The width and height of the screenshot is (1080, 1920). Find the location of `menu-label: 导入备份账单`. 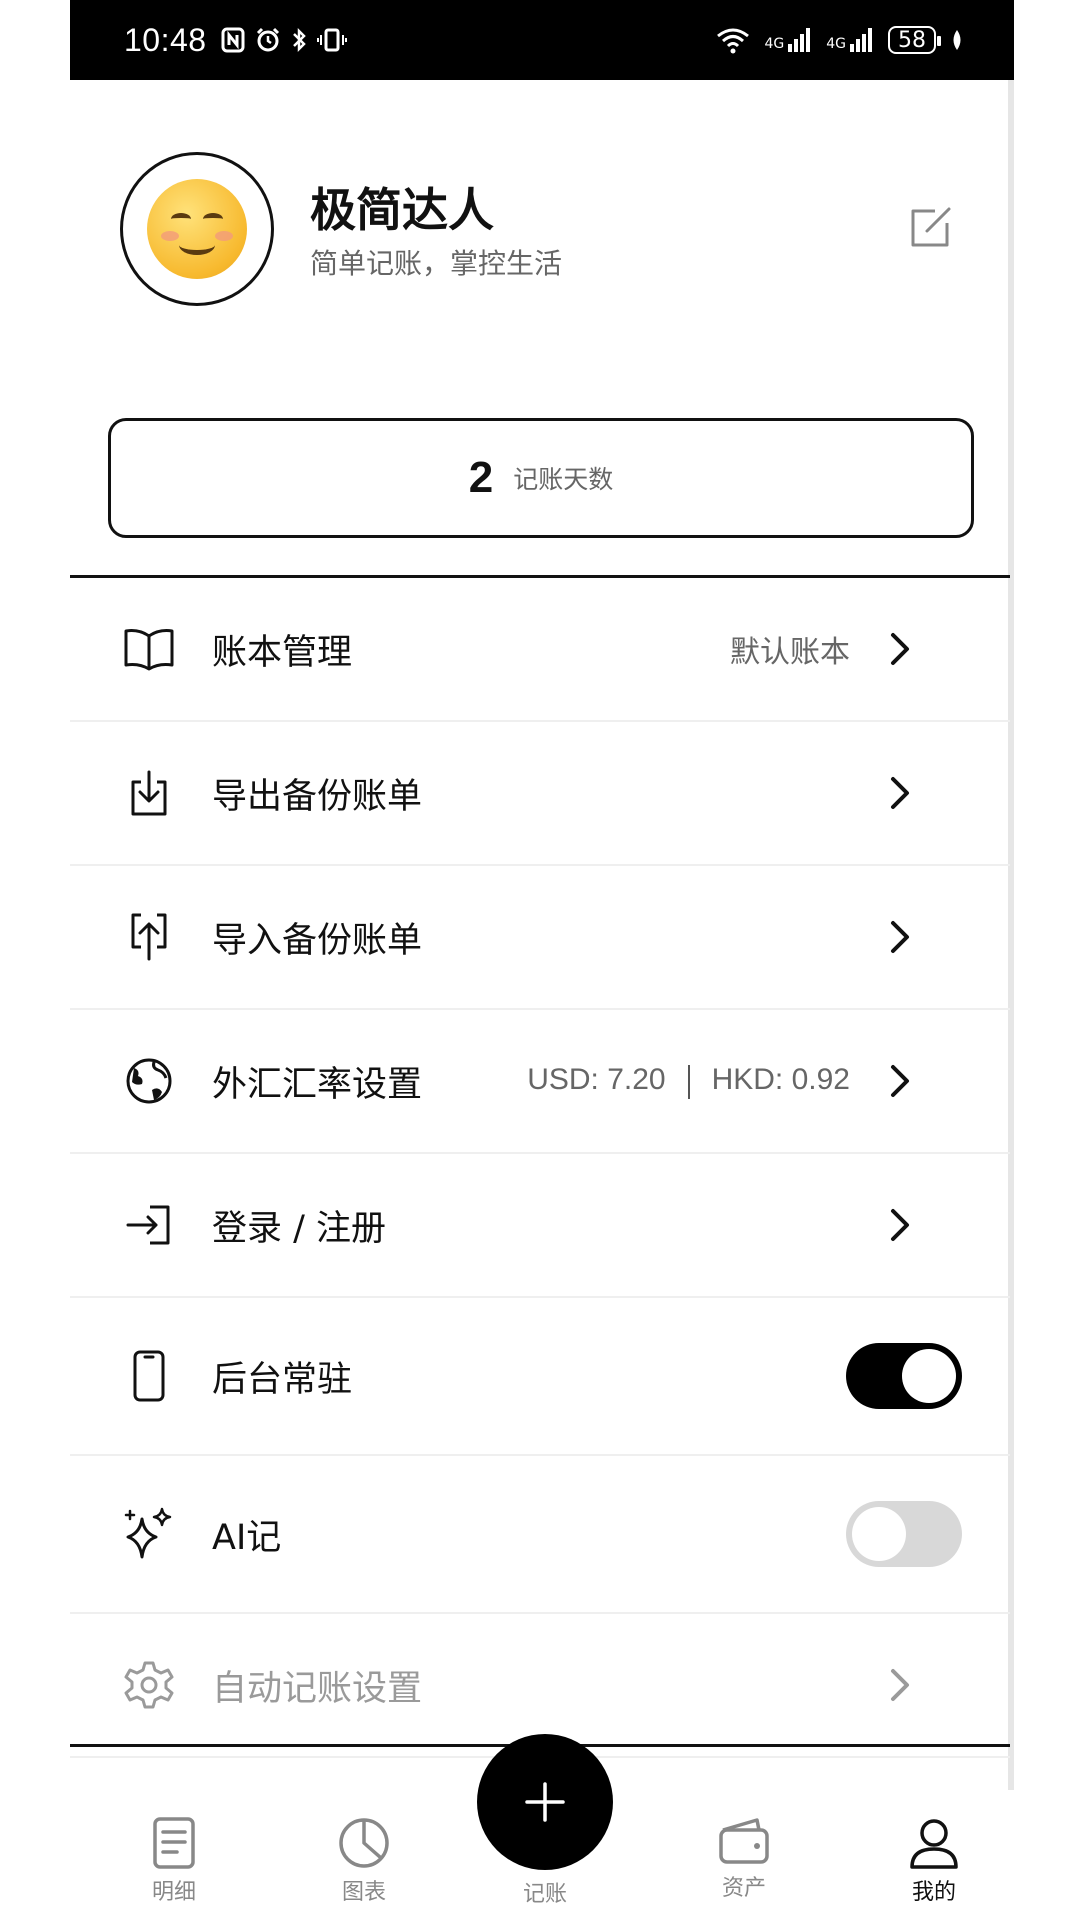

menu-label: 导入备份账单 is located at coordinates (317, 940).